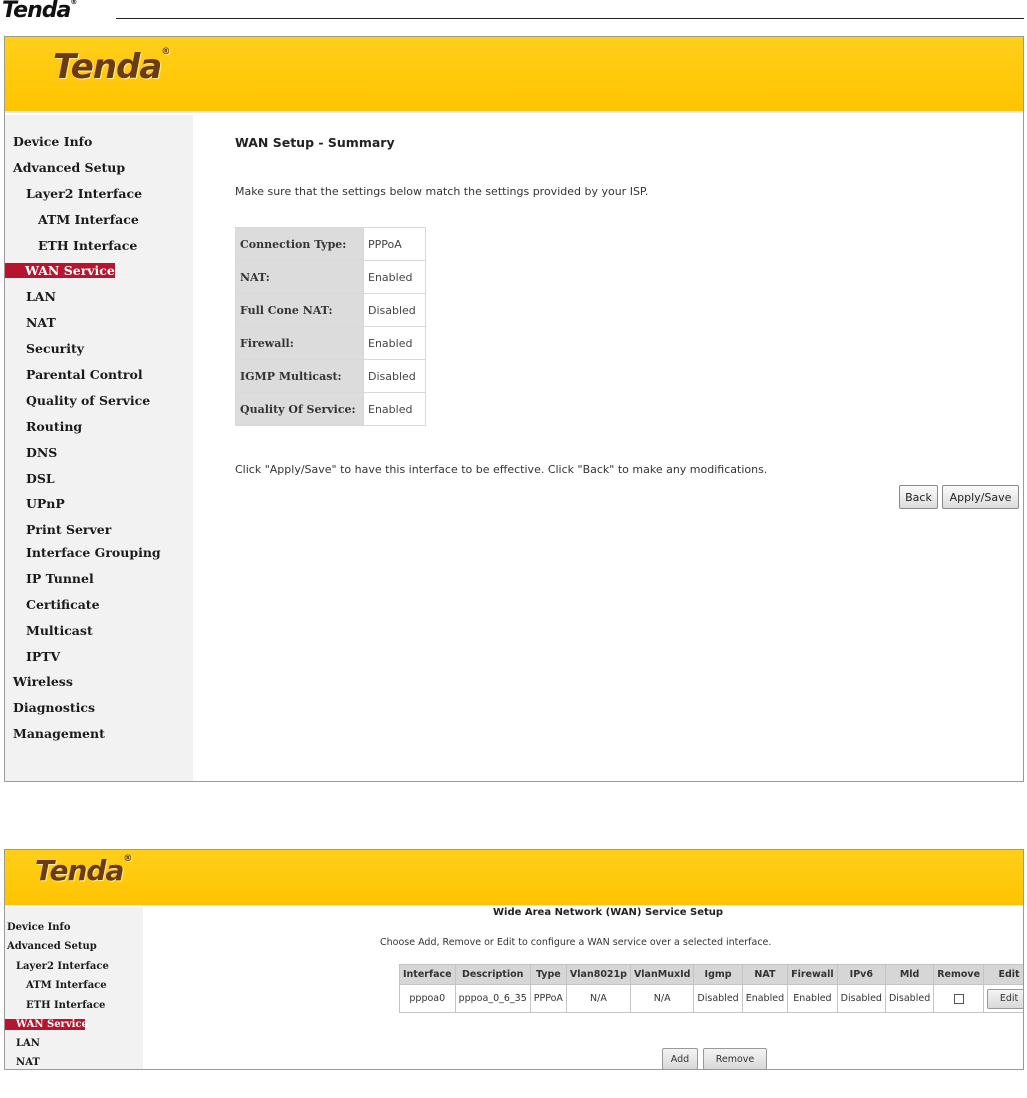 Image resolution: width=1027 pixels, height=1098 pixels. Describe the element at coordinates (492, 974) in the screenshot. I see `col-description: Description` at that location.